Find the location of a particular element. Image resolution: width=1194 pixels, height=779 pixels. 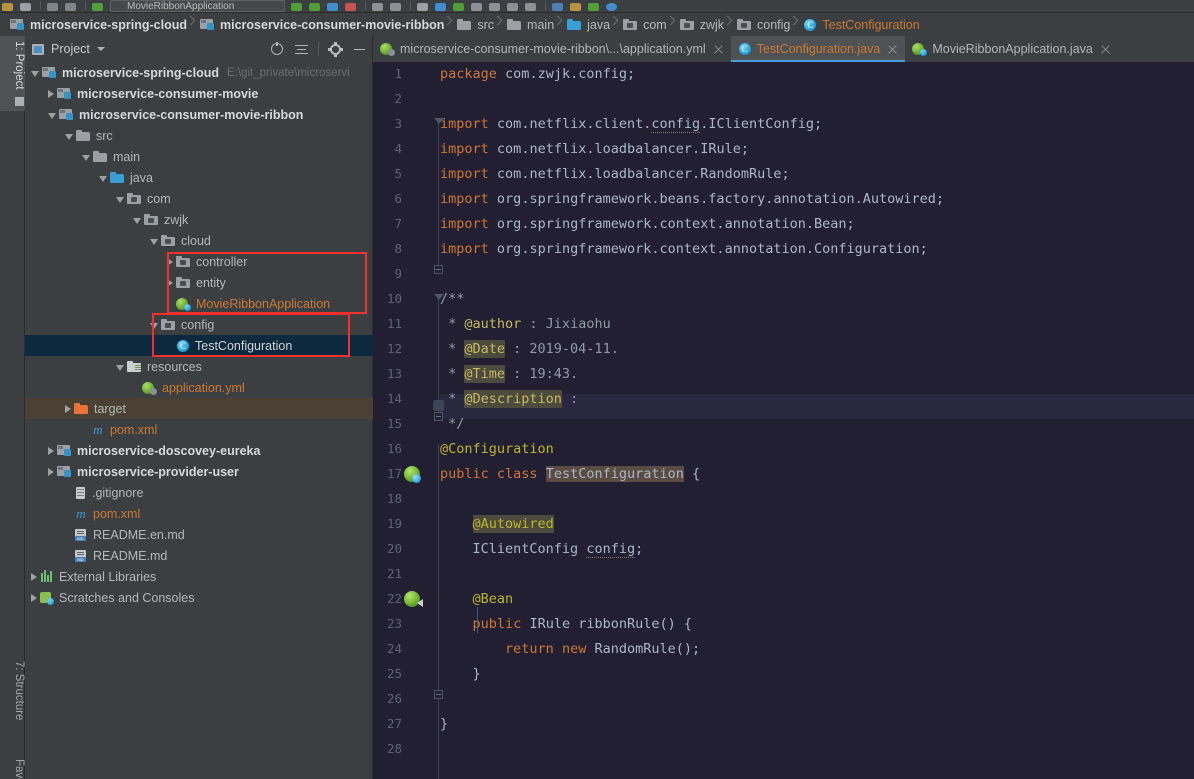

vcs-update-icon is located at coordinates (440, 6).